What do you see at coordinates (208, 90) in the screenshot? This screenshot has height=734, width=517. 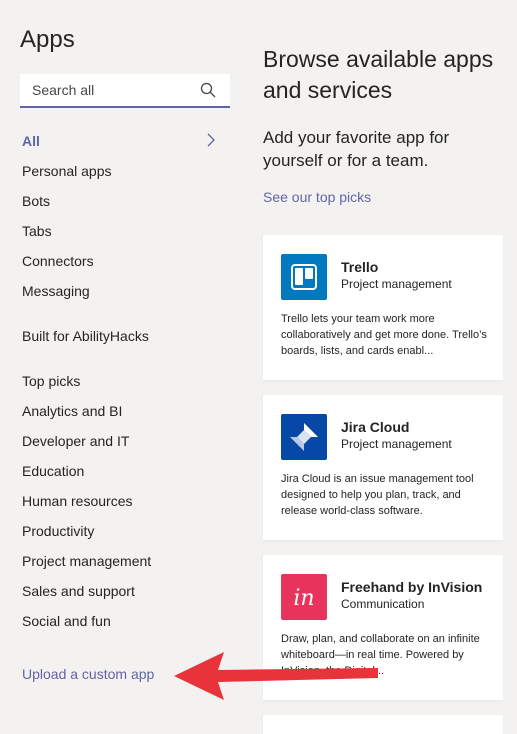 I see `search-icon` at bounding box center [208, 90].